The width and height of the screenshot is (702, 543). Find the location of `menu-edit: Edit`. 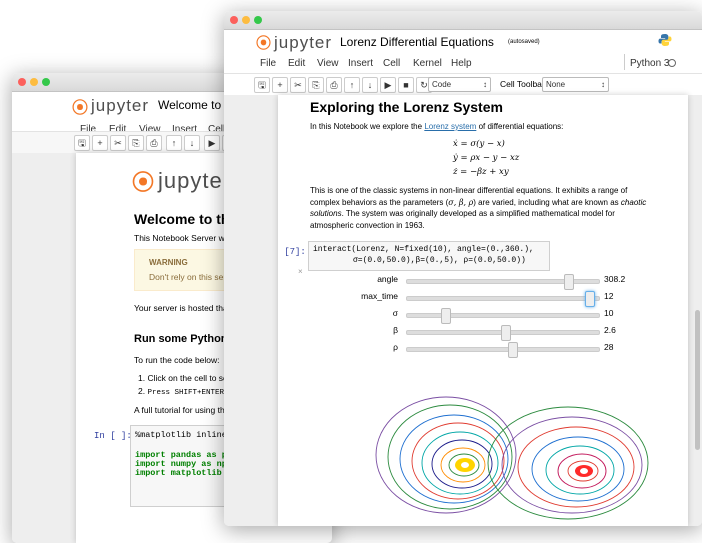

menu-edit: Edit is located at coordinates (296, 63).